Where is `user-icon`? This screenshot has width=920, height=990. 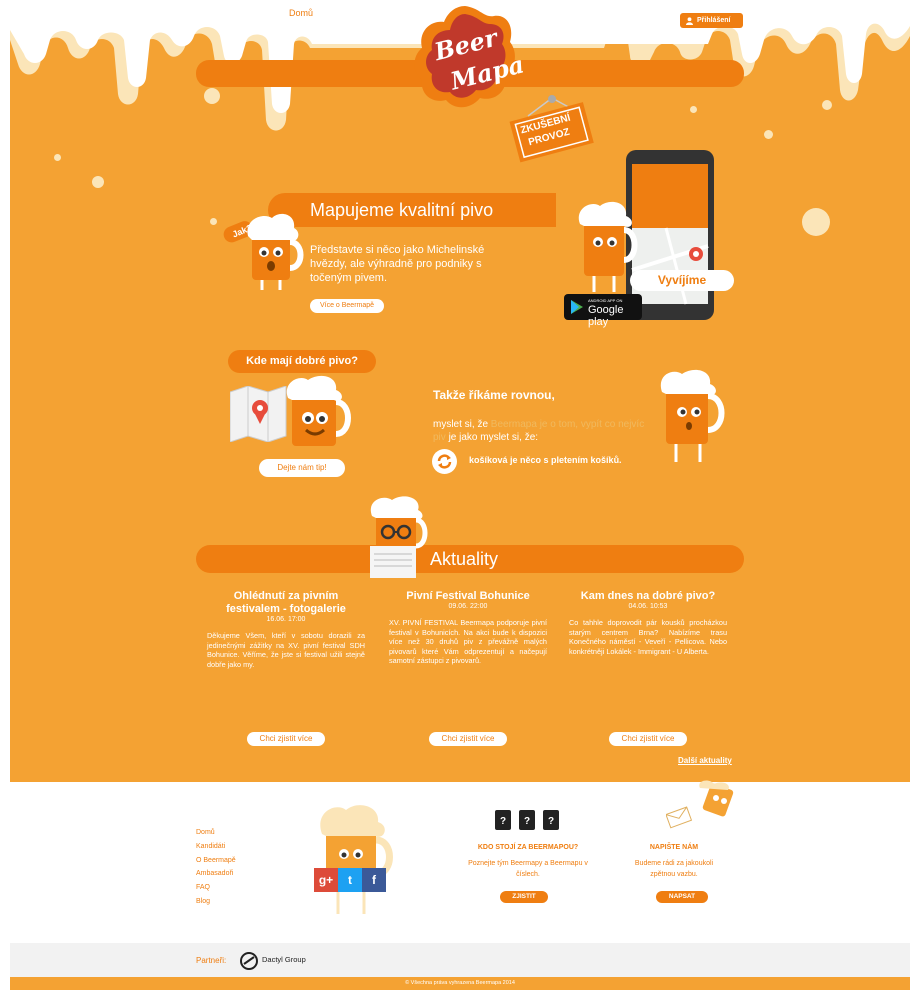
user-icon is located at coordinates (689, 20).